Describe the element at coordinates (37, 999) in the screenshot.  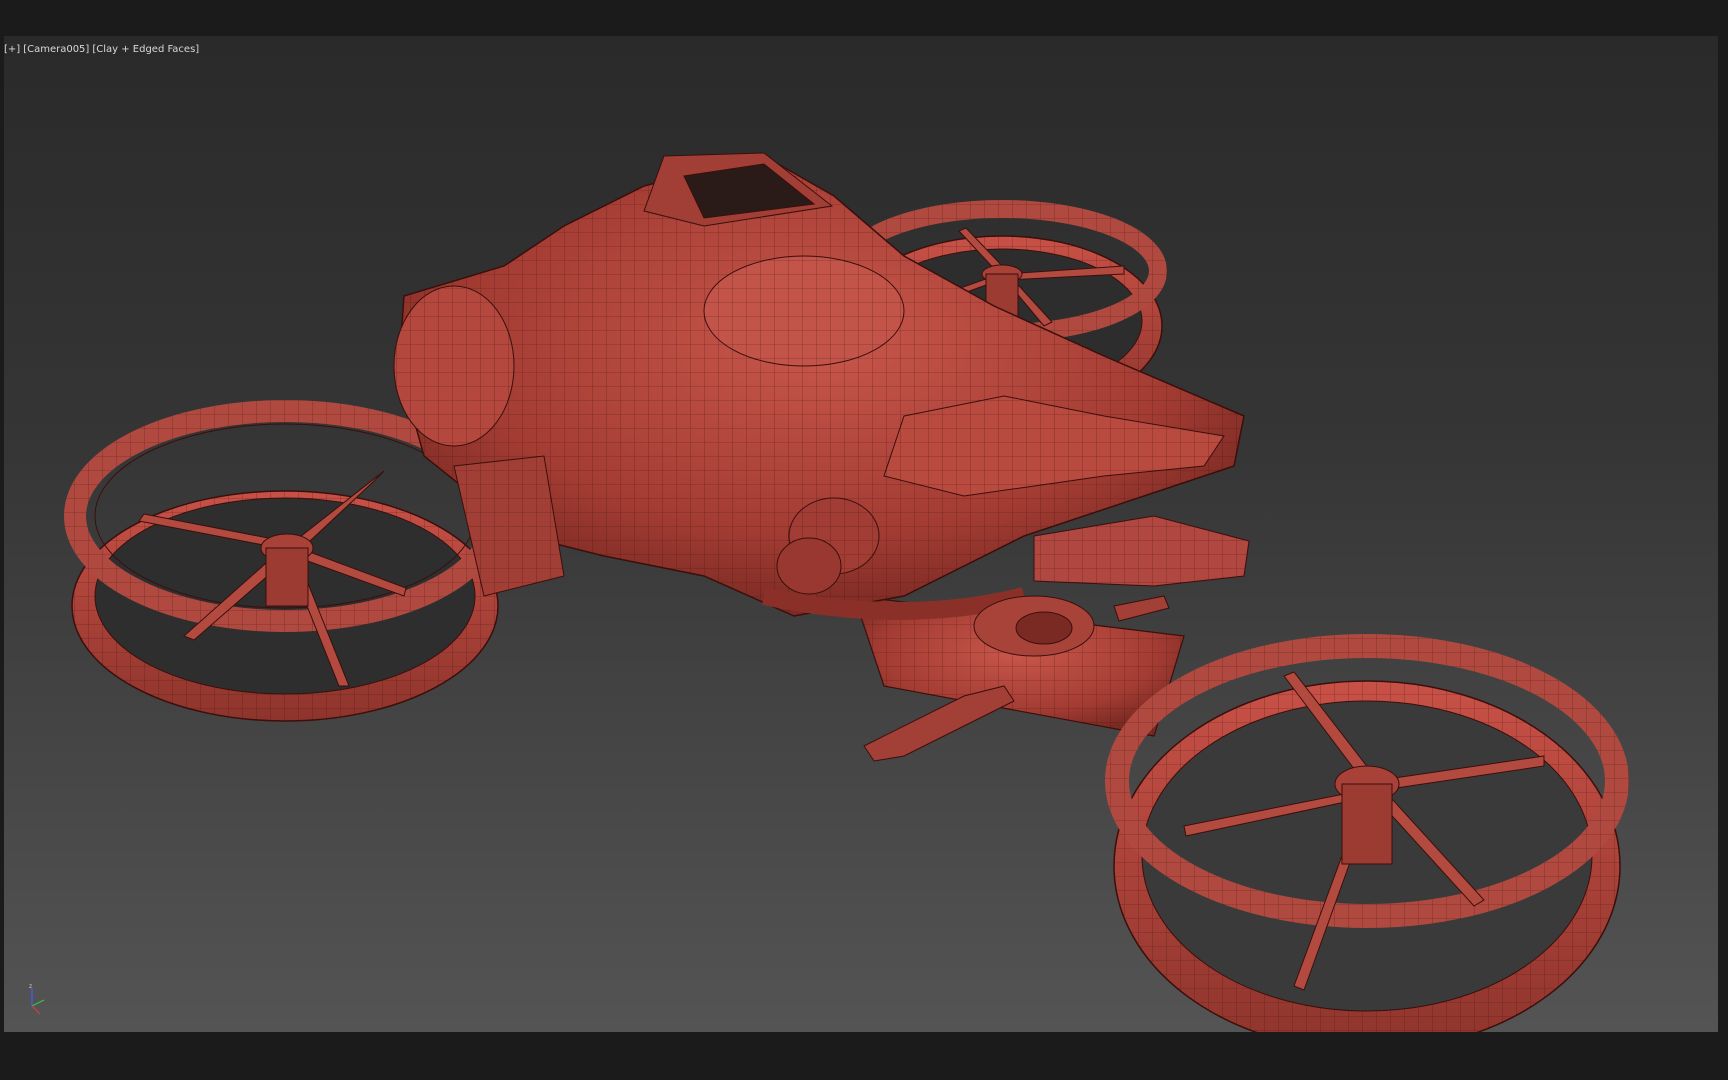
I see `axis-gizmo: z` at that location.